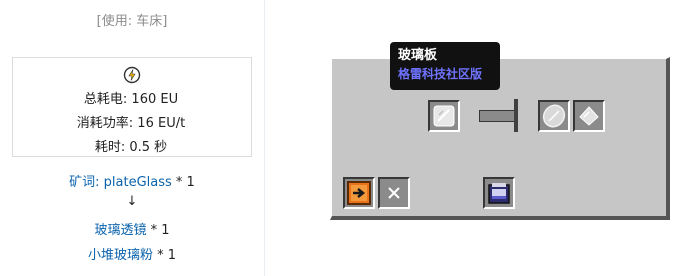  I want to click on ore-dict-multiplier: * 1, so click(183, 182).